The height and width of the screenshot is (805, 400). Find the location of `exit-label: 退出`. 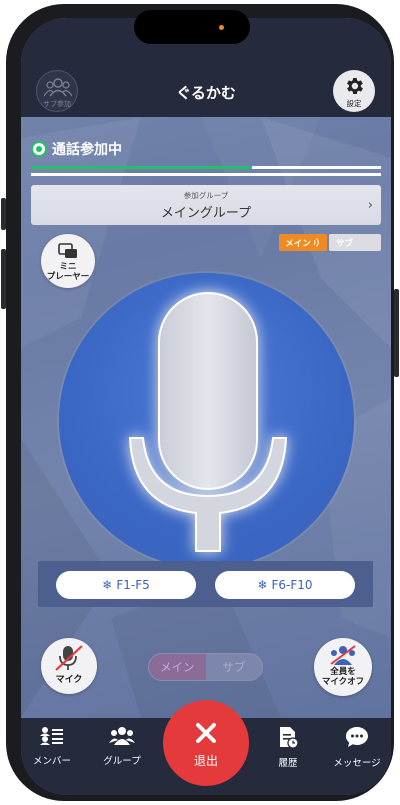

exit-label: 退出 is located at coordinates (205, 761).